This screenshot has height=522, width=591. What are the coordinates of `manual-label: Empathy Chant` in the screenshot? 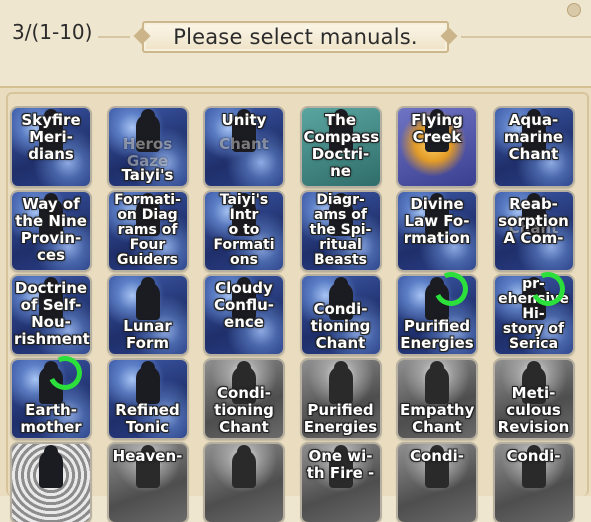 It's located at (437, 418).